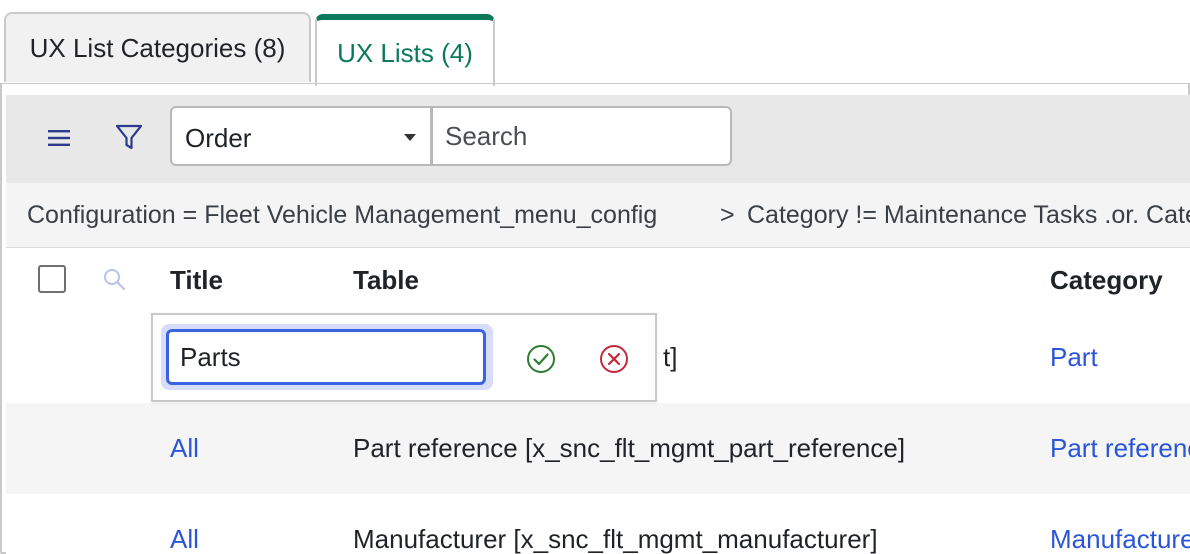 Image resolution: width=1190 pixels, height=554 pixels. What do you see at coordinates (218, 138) in the screenshot?
I see `order-select-value: Order` at bounding box center [218, 138].